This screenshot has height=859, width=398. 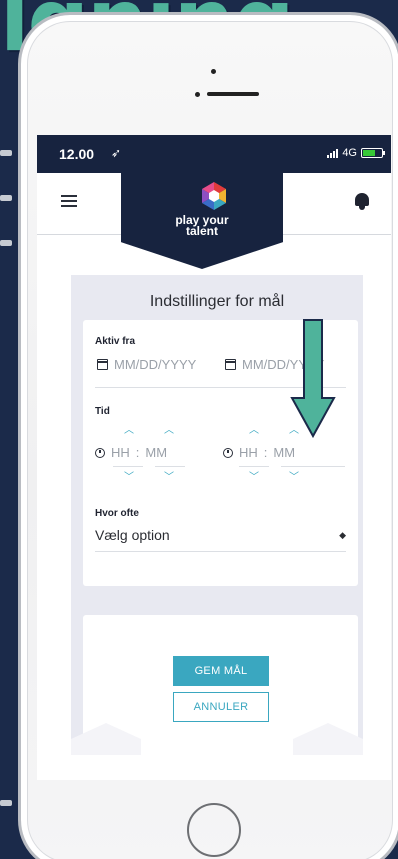 I want to click on signal-icon, so click(x=333, y=153).